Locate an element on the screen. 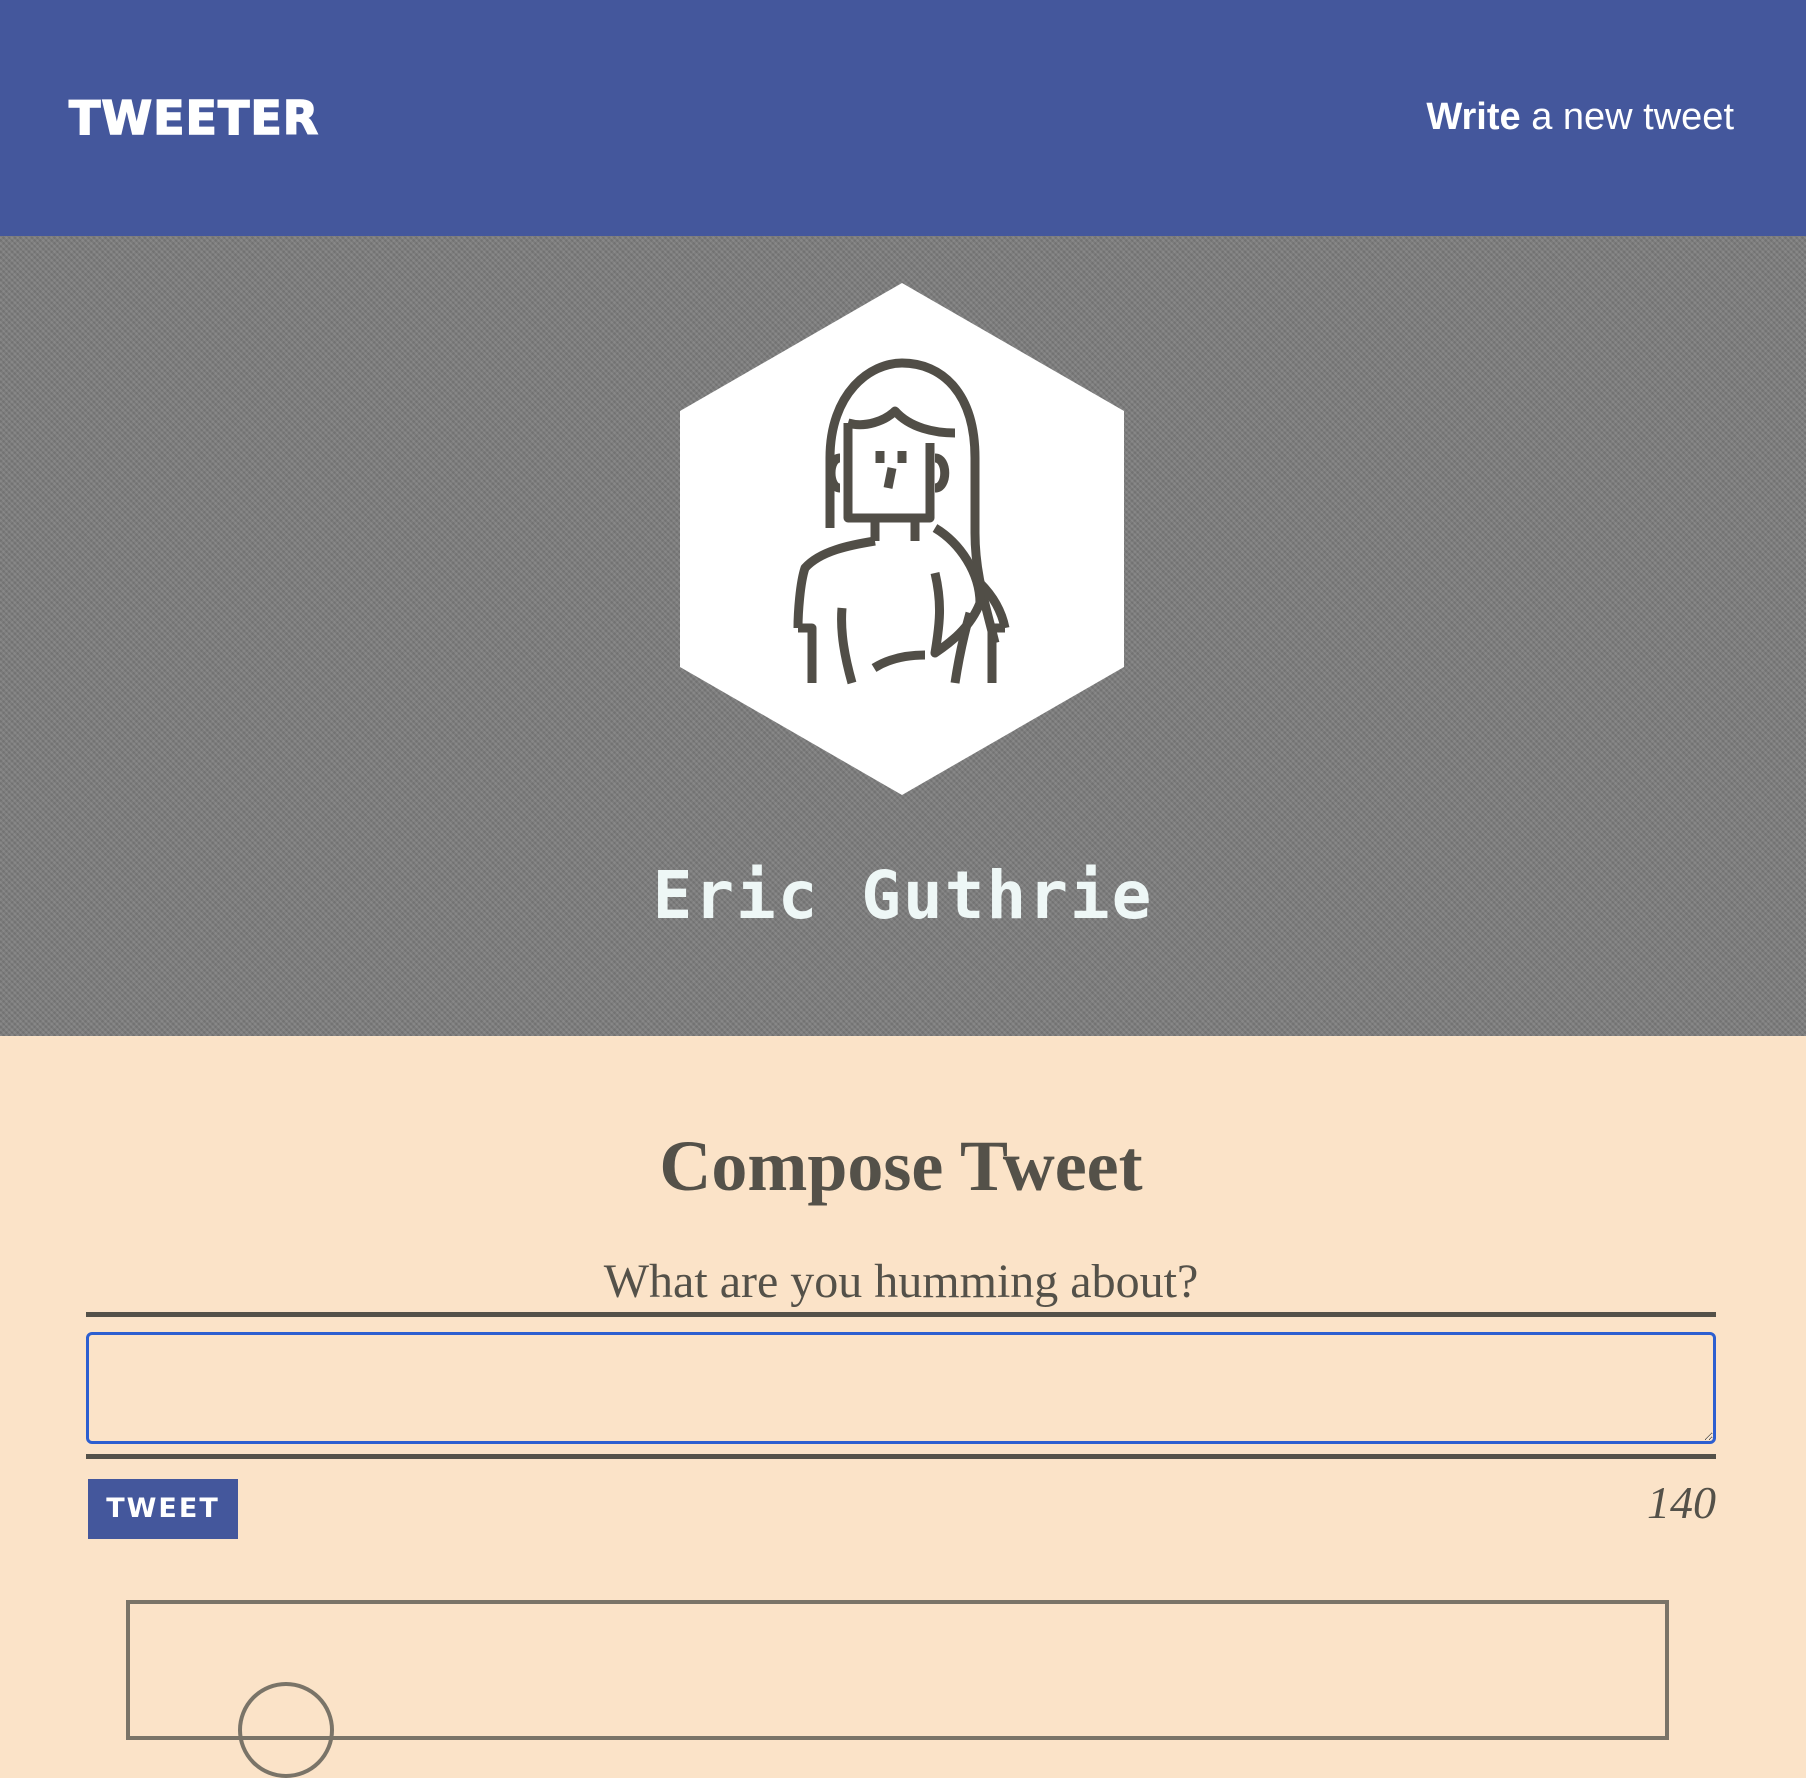 The image size is (1806, 1778). profile-name: Eric Guthrie is located at coordinates (903, 895).